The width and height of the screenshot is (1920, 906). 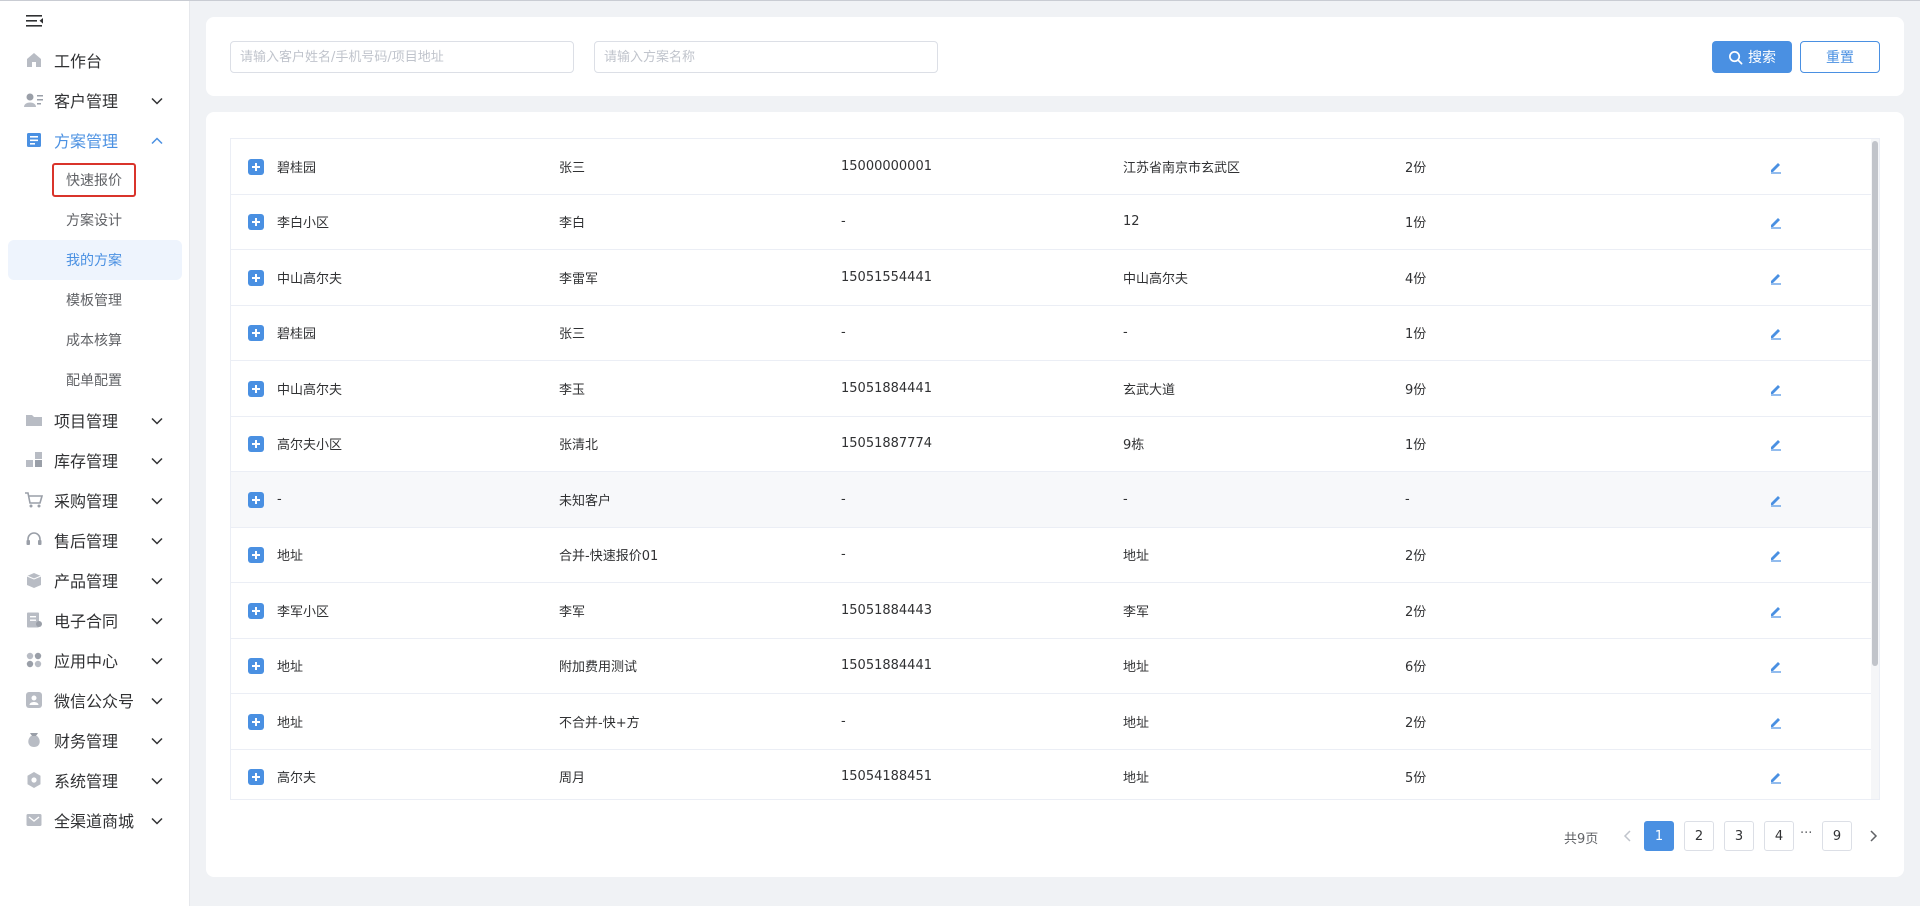 What do you see at coordinates (1628, 836) in the screenshot?
I see `prev-page-icon` at bounding box center [1628, 836].